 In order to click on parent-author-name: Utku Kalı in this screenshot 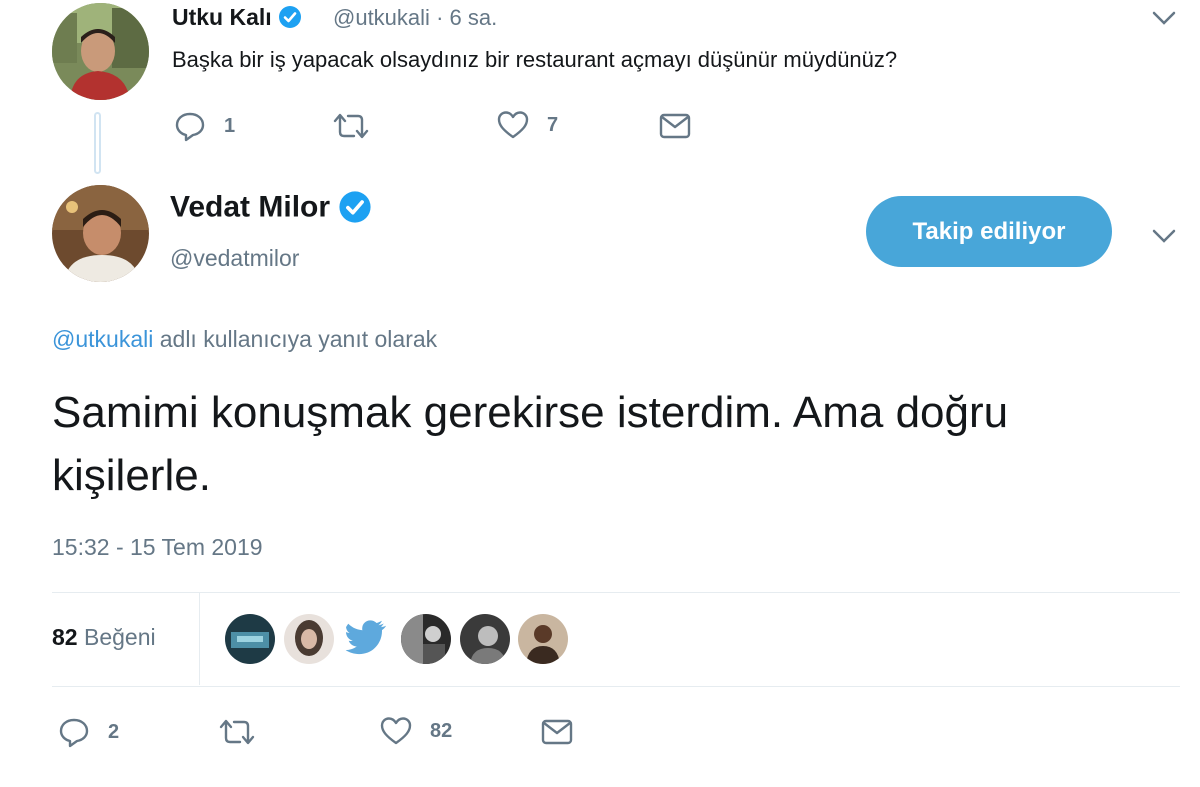, I will do `click(237, 18)`.